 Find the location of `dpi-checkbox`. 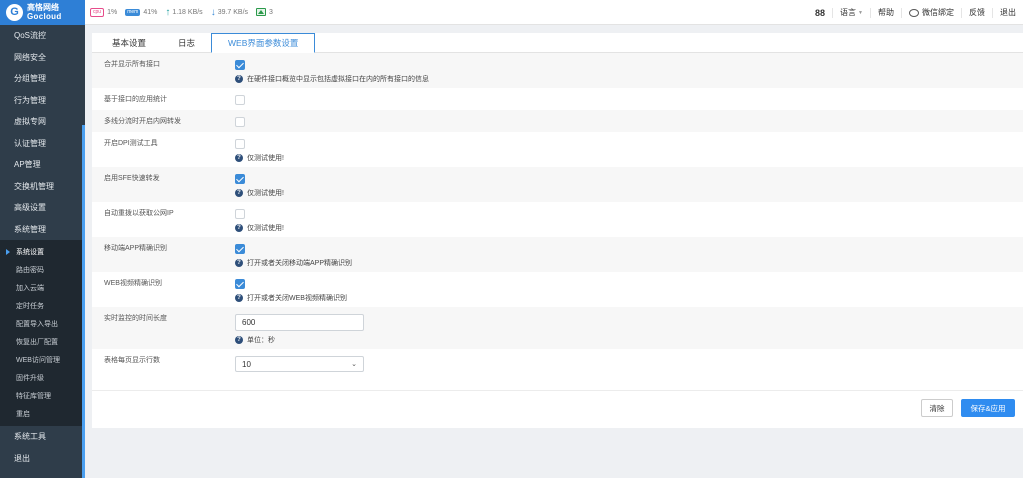

dpi-checkbox is located at coordinates (240, 144).